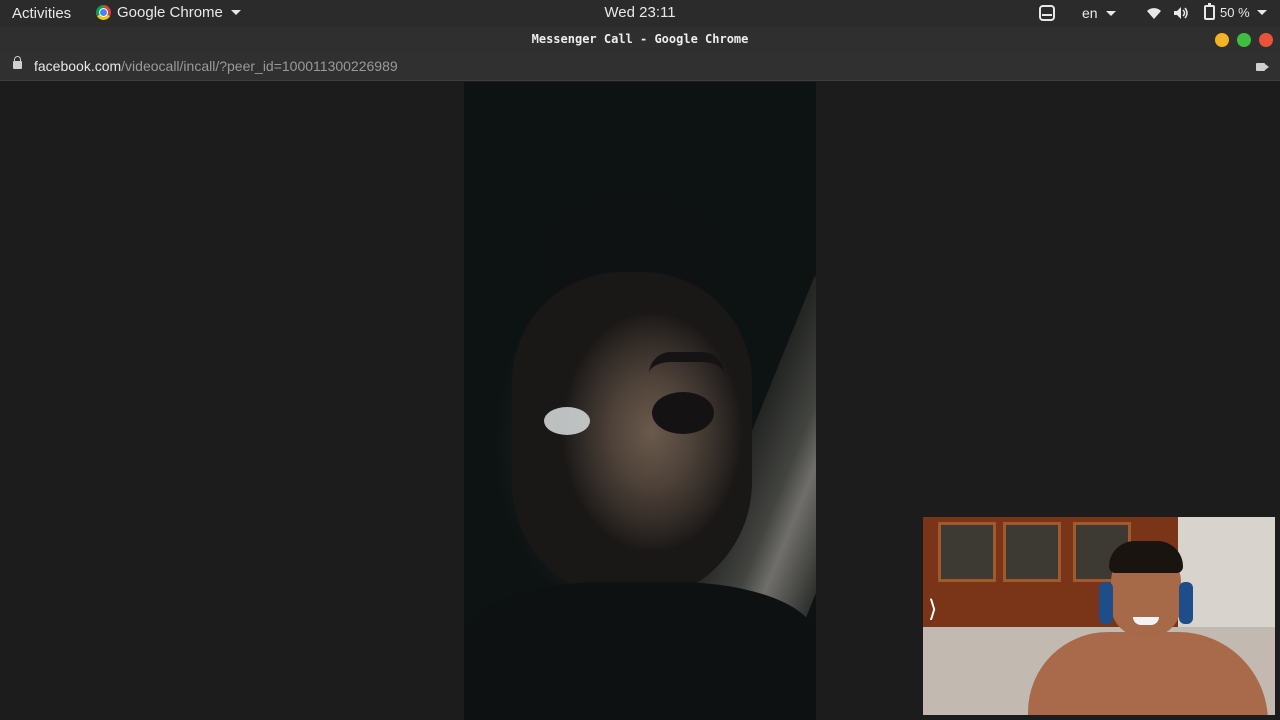  I want to click on smile-shape, so click(1146, 621).